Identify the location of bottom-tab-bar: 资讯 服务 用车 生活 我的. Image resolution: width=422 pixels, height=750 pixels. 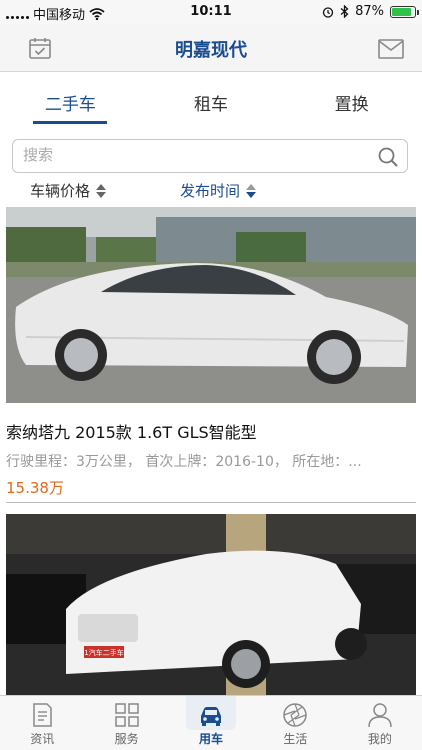
(211, 722).